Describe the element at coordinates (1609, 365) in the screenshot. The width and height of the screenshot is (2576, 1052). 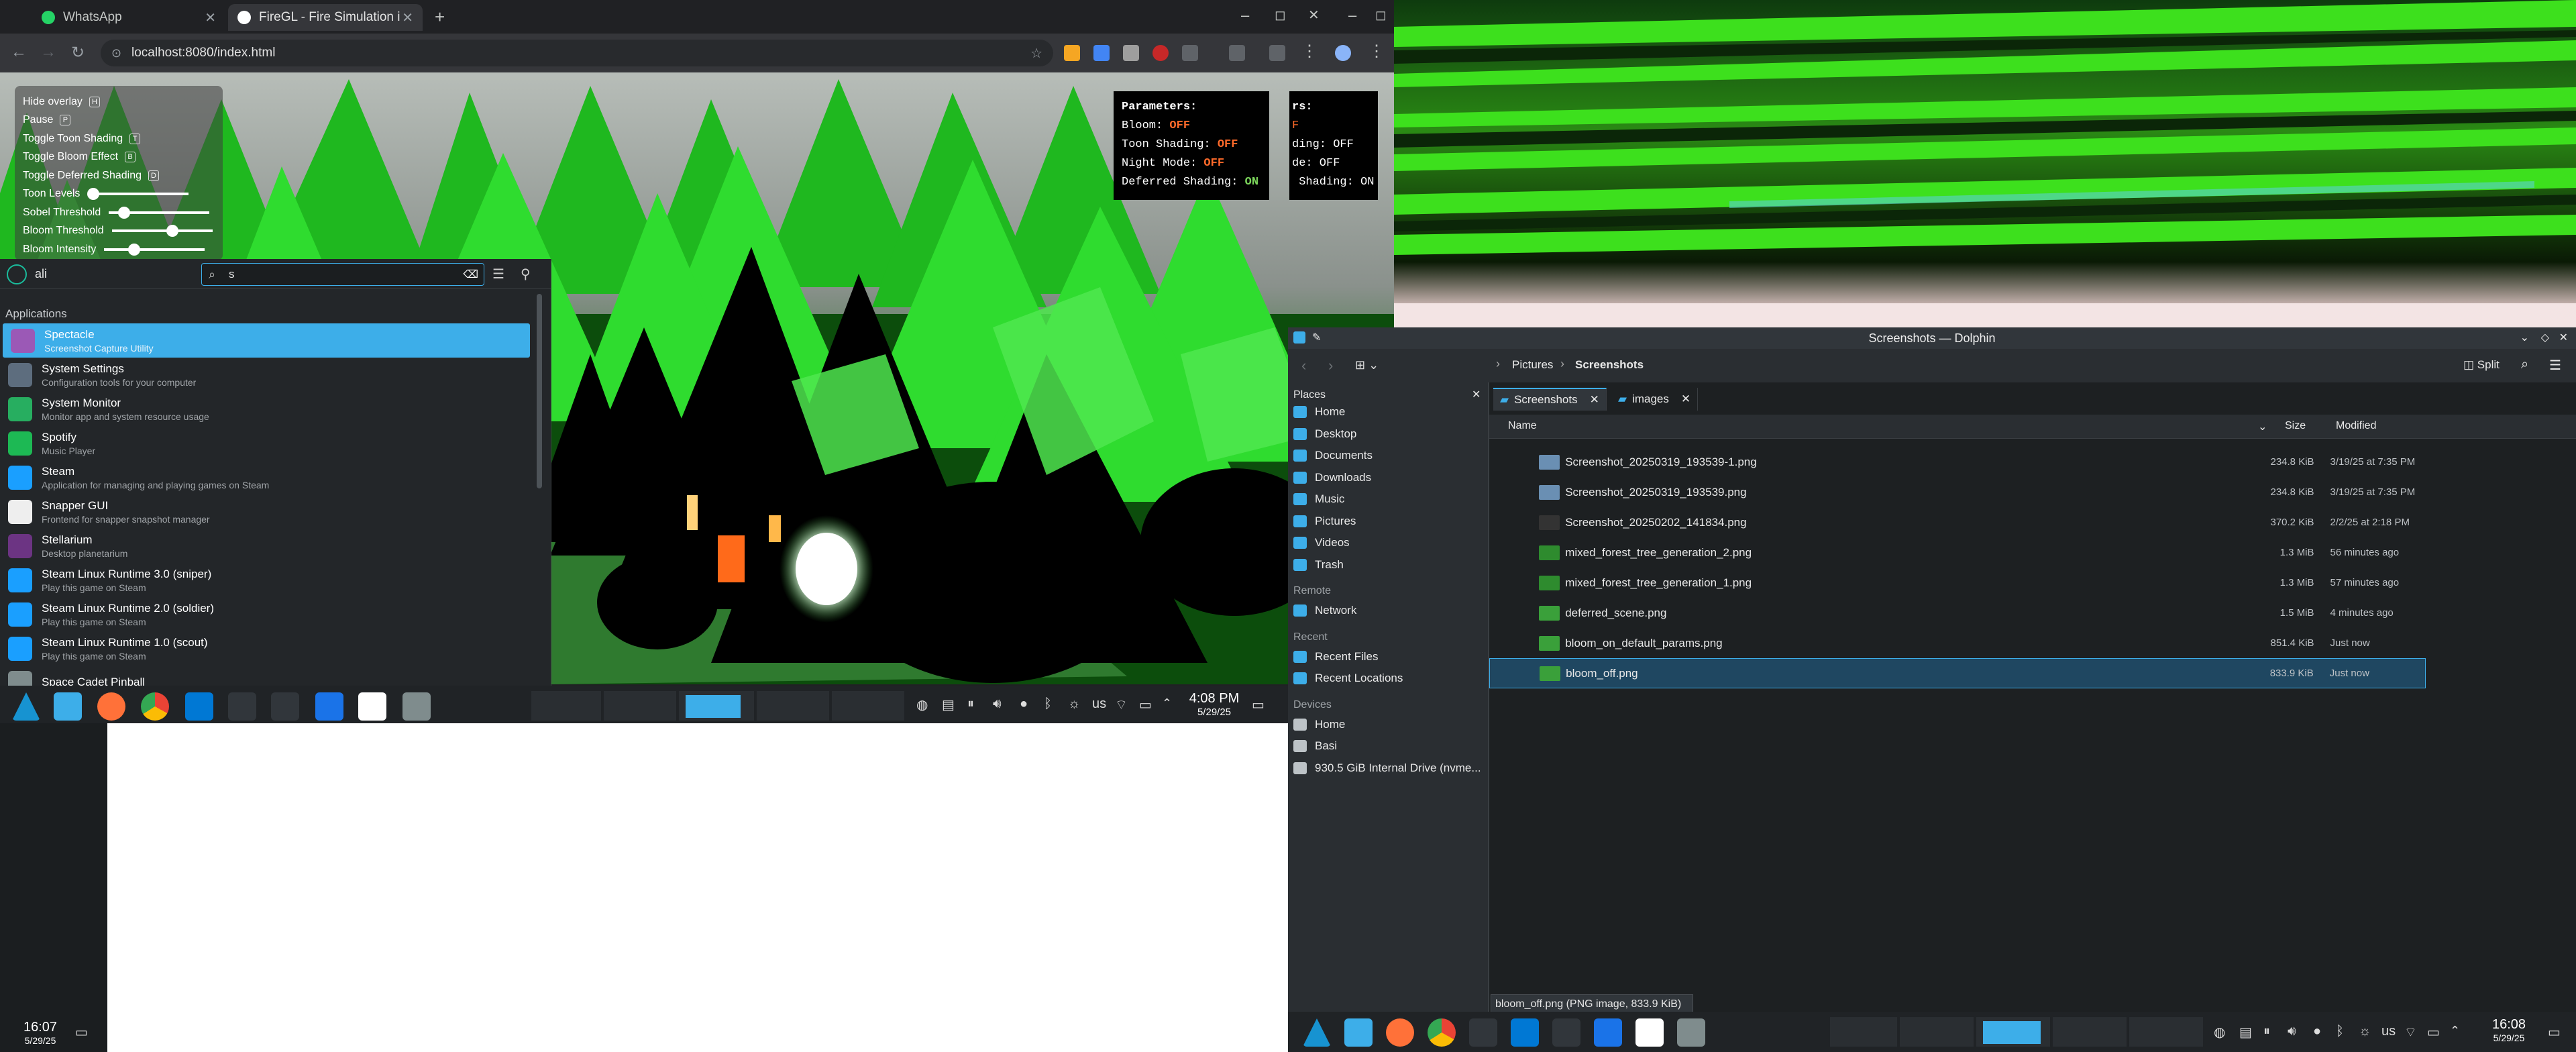
I see `breadcrumb-screenshots: Screenshots` at that location.